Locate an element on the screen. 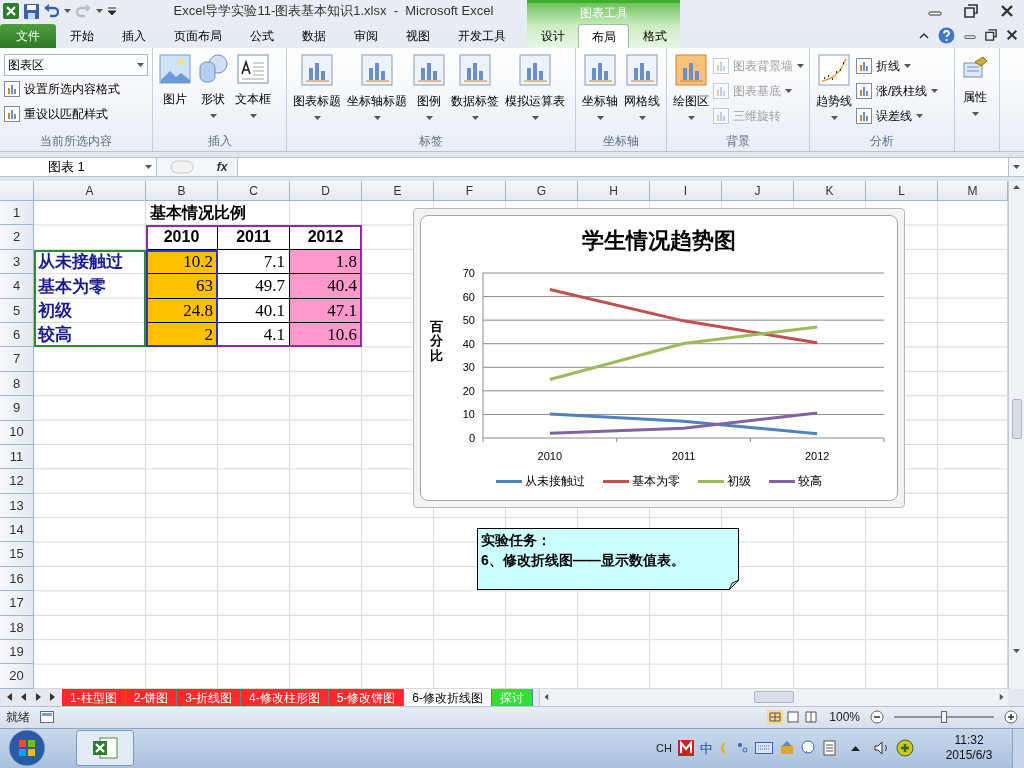 The image size is (1024, 768). column-header: L is located at coordinates (902, 190).